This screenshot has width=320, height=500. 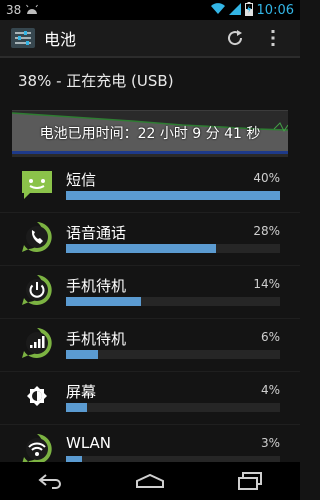 I want to click on navigation-bar, so click(x=150, y=481).